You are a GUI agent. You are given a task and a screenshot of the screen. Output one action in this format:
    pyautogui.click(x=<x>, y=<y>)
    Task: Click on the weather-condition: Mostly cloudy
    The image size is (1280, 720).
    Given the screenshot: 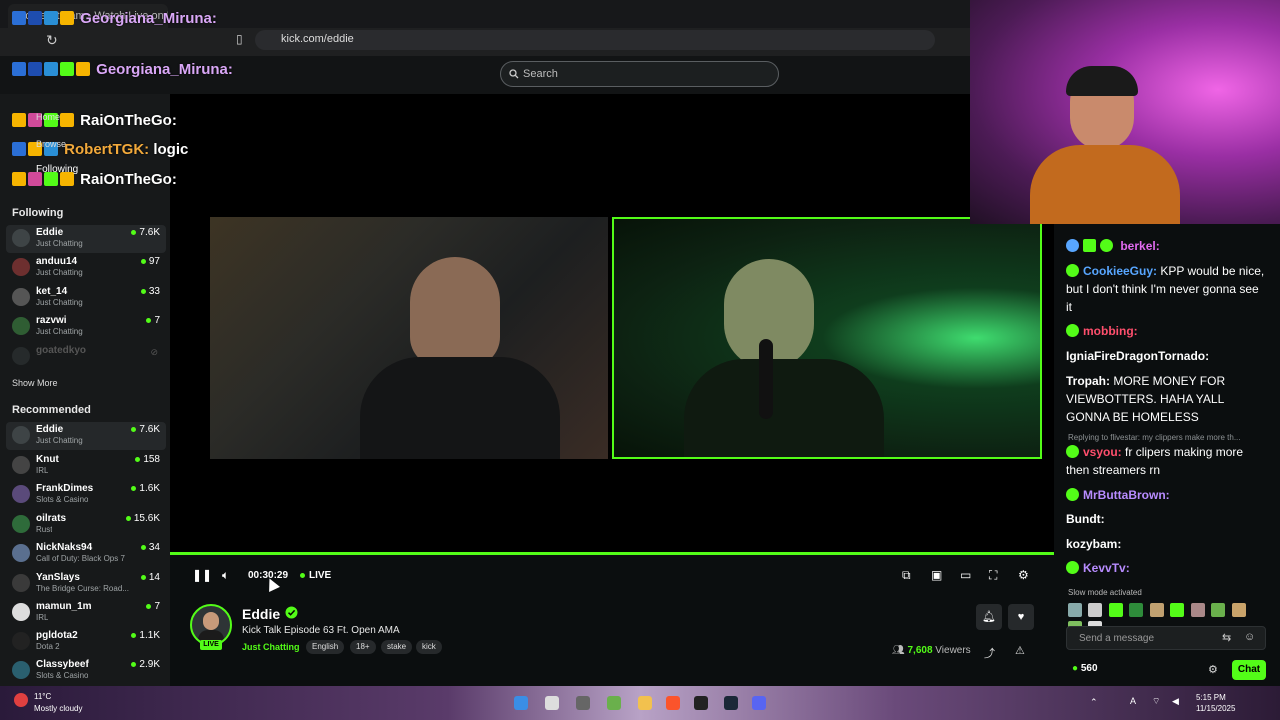 What is the action you would take?
    pyautogui.click(x=58, y=708)
    